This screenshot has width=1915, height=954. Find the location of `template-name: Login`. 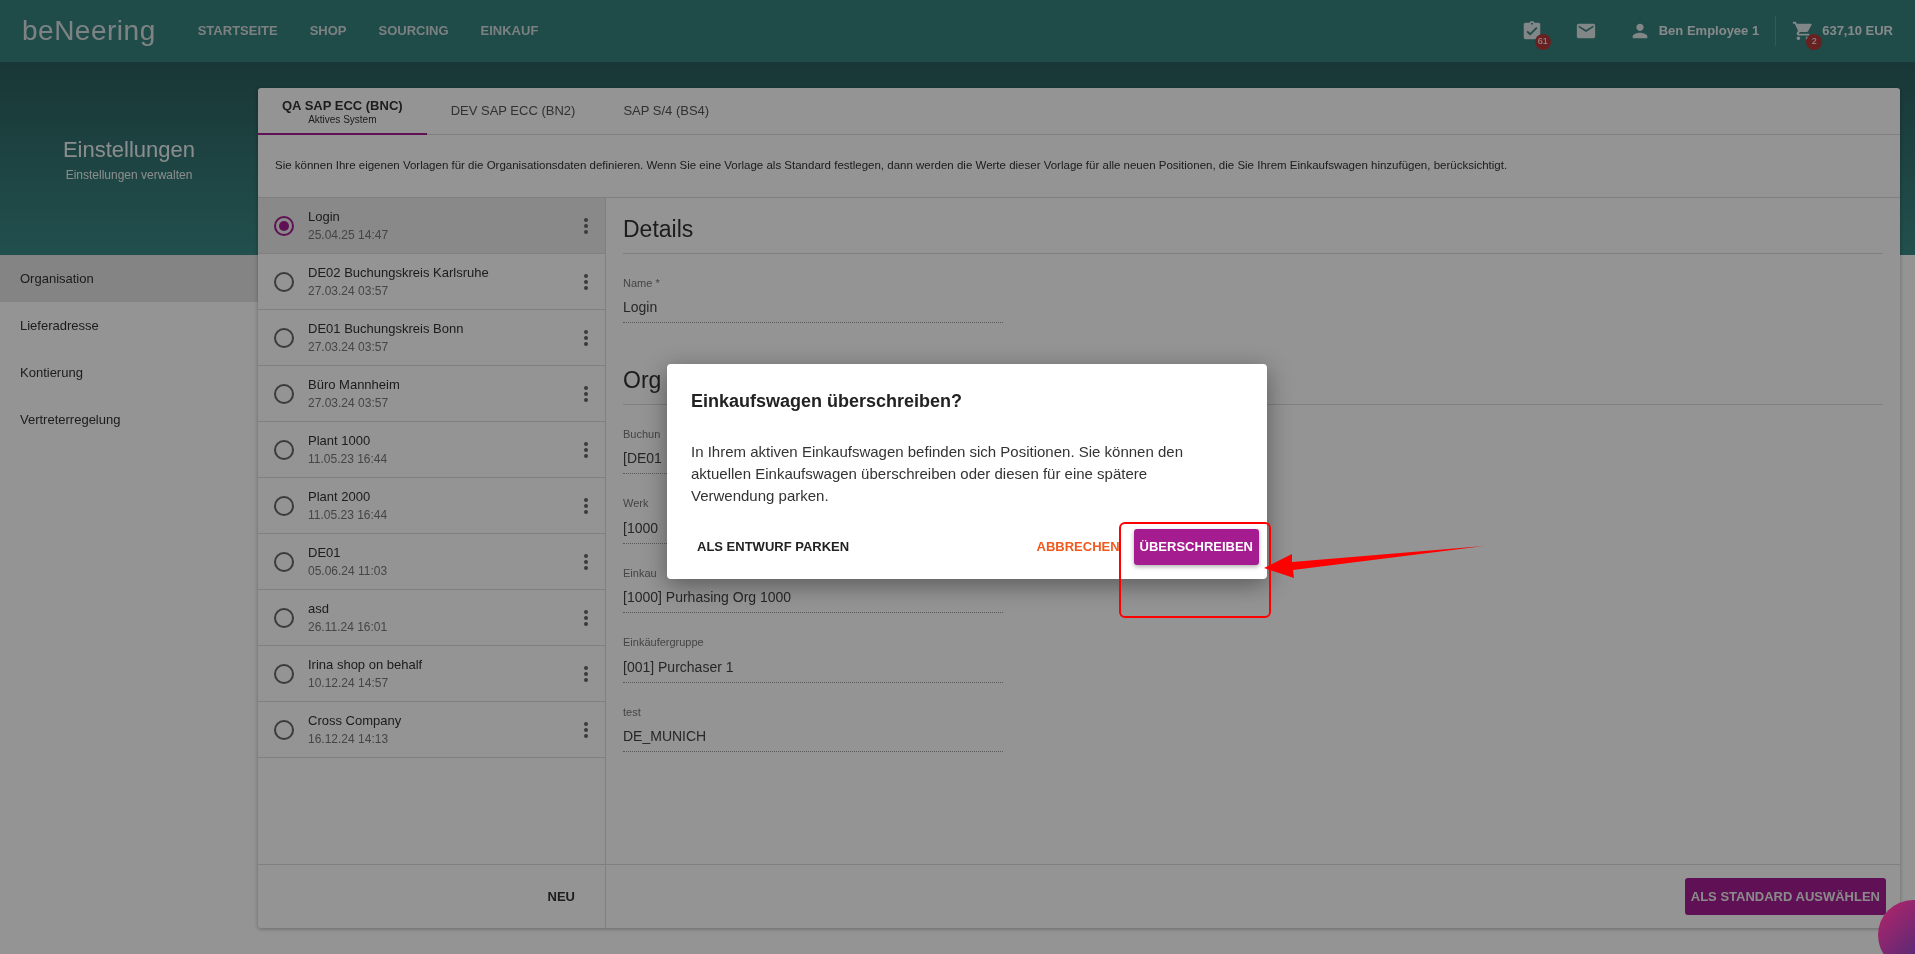

template-name: Login is located at coordinates (324, 216).